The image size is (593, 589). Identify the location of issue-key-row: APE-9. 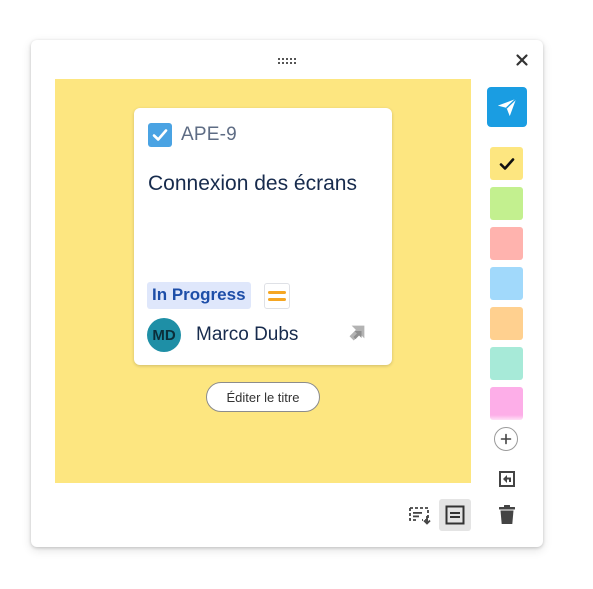
(192, 135).